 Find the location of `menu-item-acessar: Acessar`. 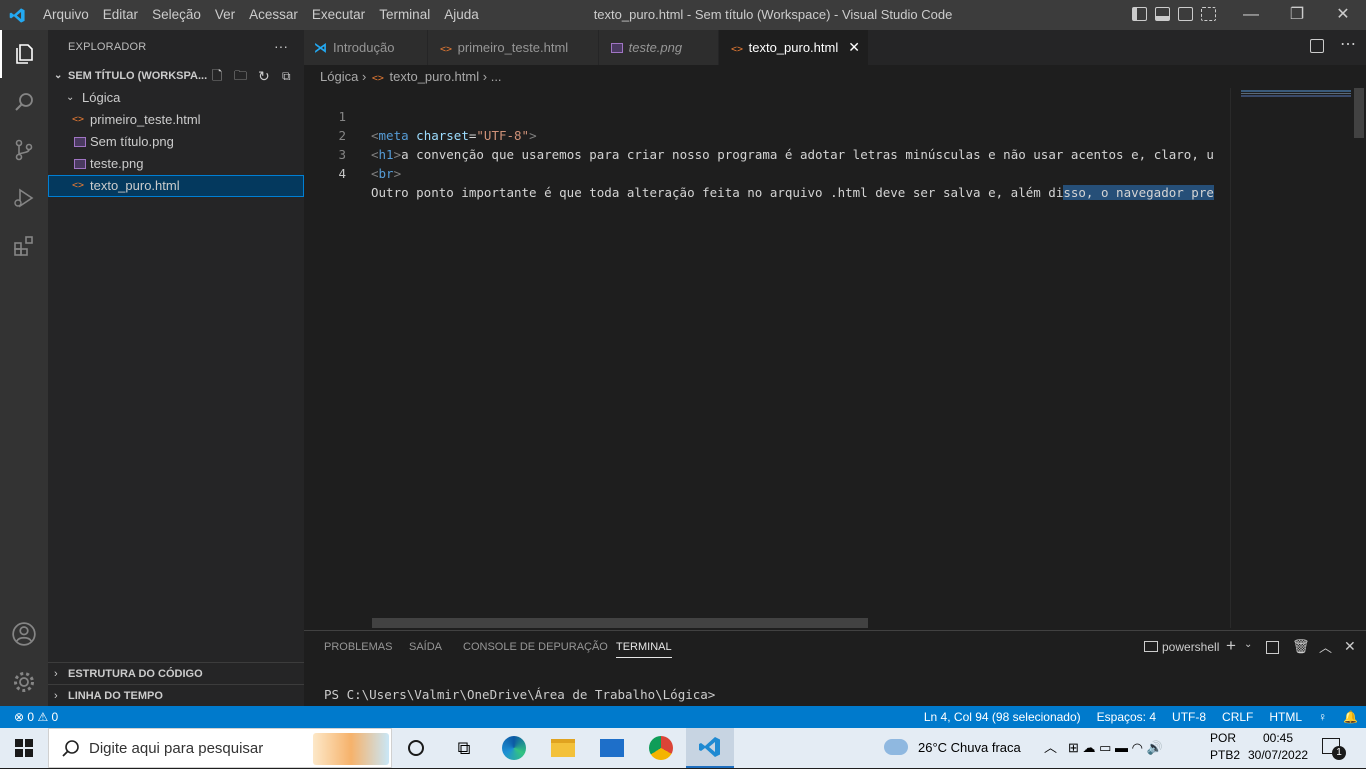

menu-item-acessar: Acessar is located at coordinates (273, 15).